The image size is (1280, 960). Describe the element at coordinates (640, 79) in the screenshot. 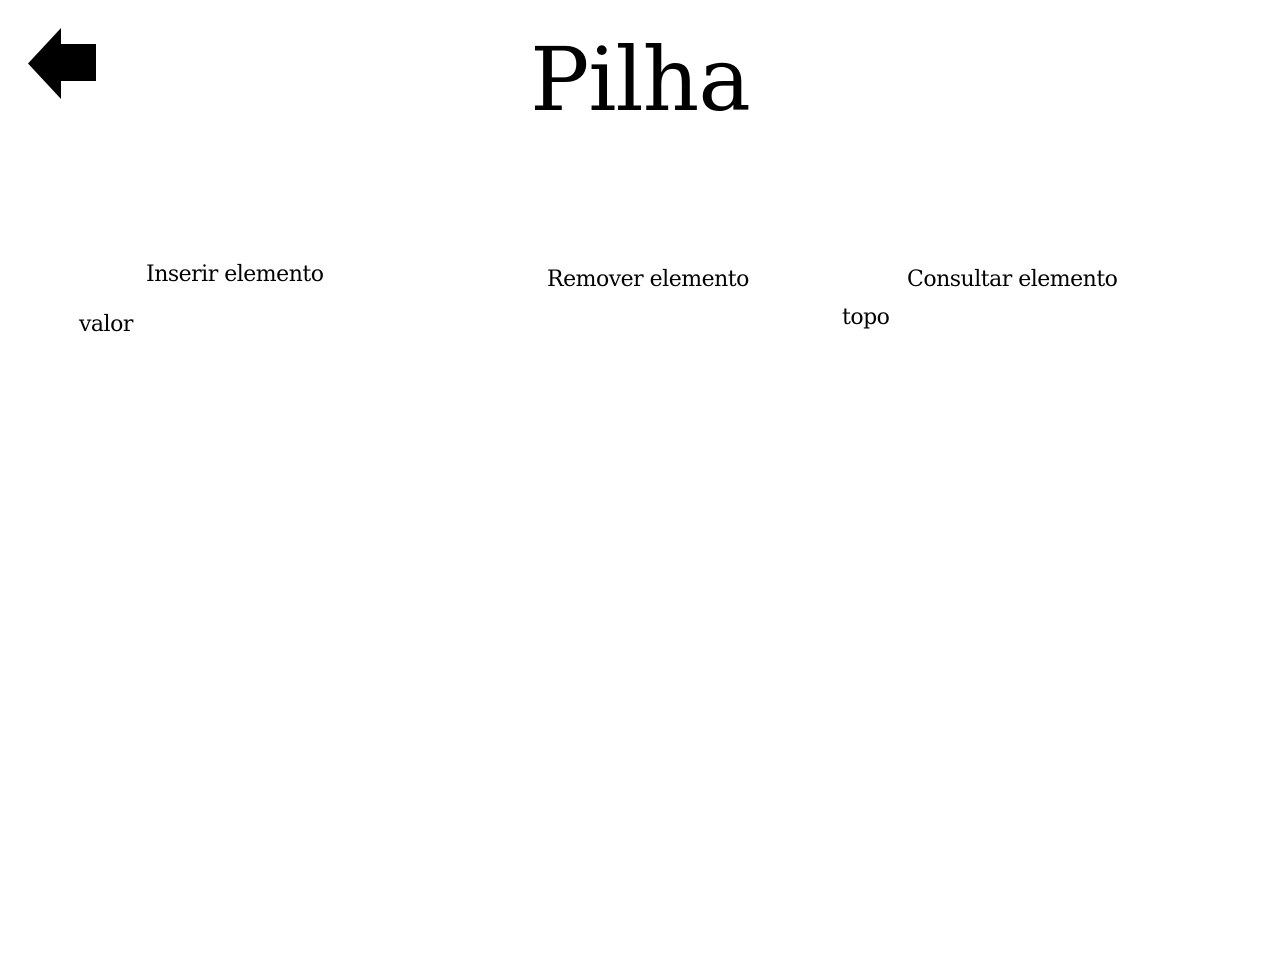

I see `page-title: Pilha` at that location.